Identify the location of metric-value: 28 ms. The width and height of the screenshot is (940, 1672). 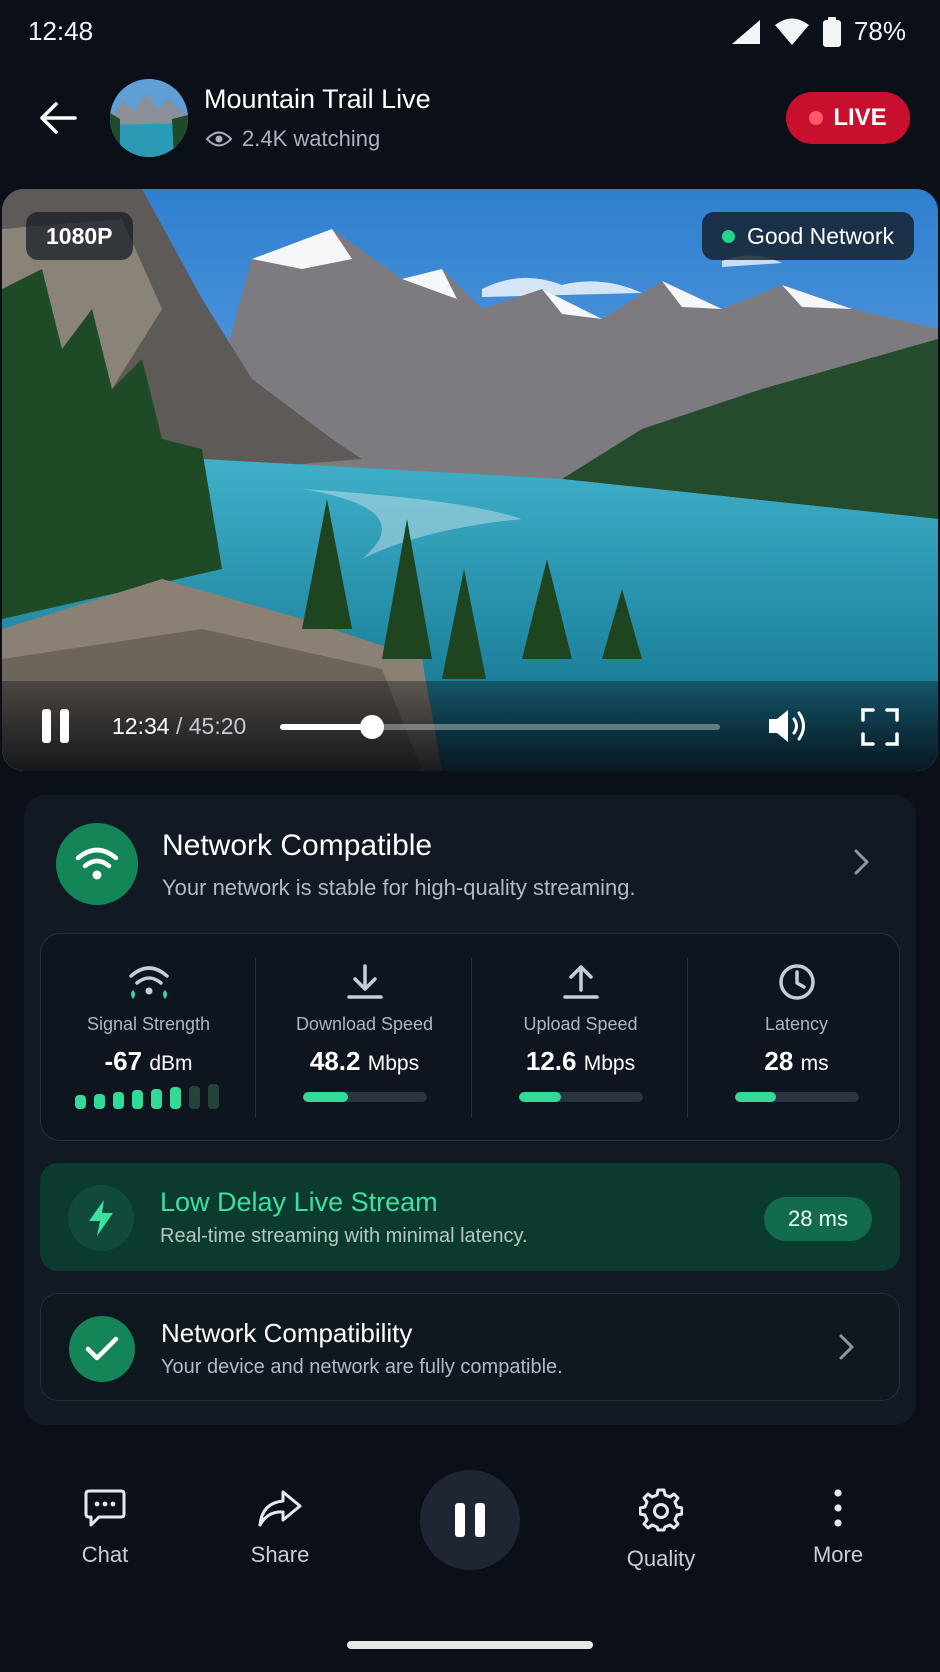
(796, 1061).